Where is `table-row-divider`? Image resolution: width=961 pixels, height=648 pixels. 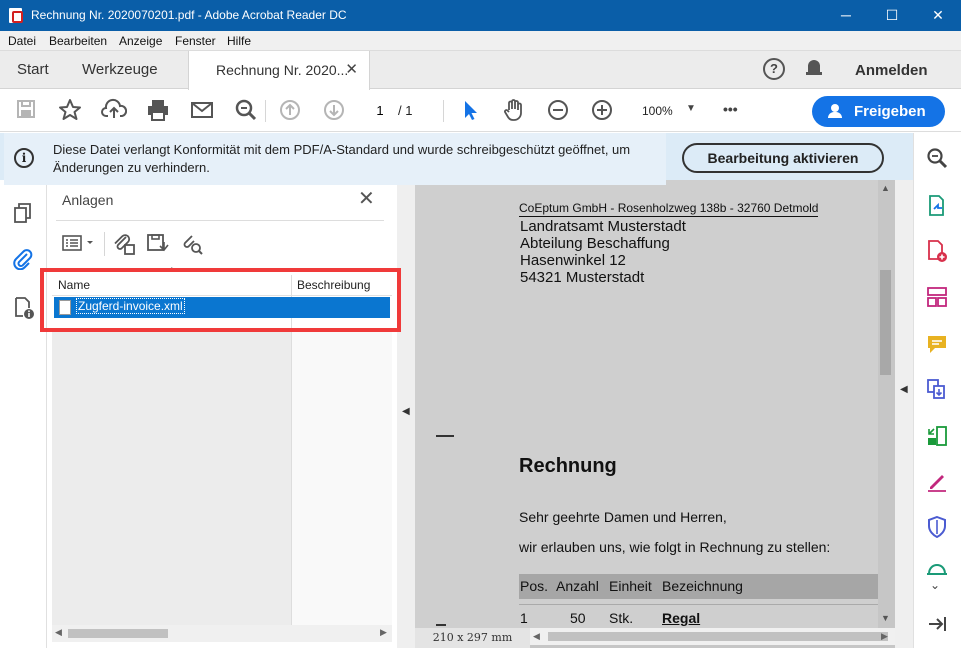 table-row-divider is located at coordinates (698, 604).